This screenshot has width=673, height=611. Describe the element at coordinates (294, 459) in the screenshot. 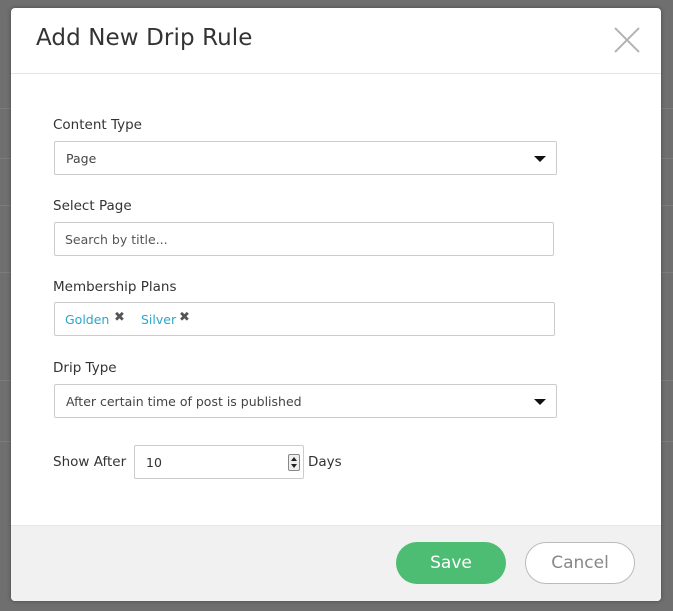

I see `spin-up-icon` at that location.